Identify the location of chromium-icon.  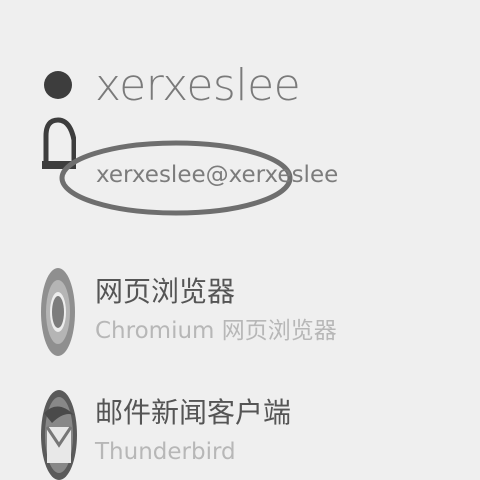
(58, 314).